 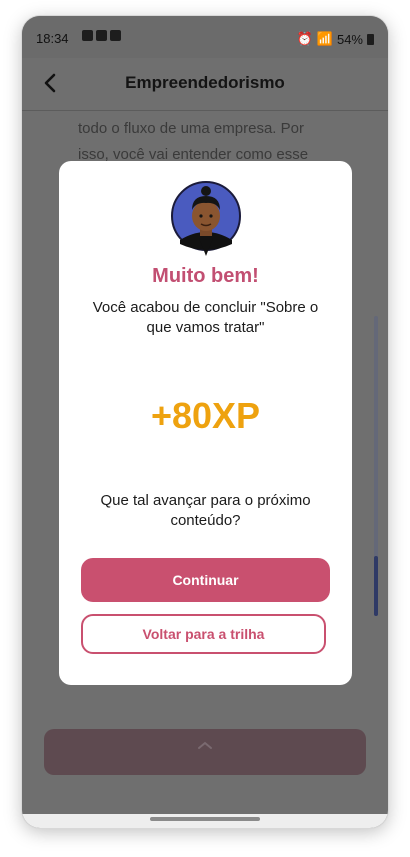 I want to click on chevron-up-icon, so click(x=205, y=745).